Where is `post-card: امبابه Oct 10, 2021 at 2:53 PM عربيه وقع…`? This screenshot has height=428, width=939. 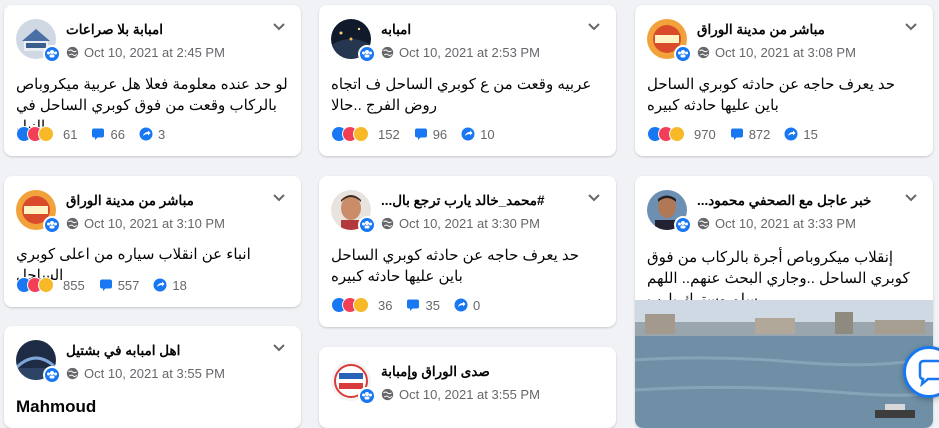
post-card: امبابه Oct 10, 2021 at 2:53 PM عربيه وقع… is located at coordinates (467, 80).